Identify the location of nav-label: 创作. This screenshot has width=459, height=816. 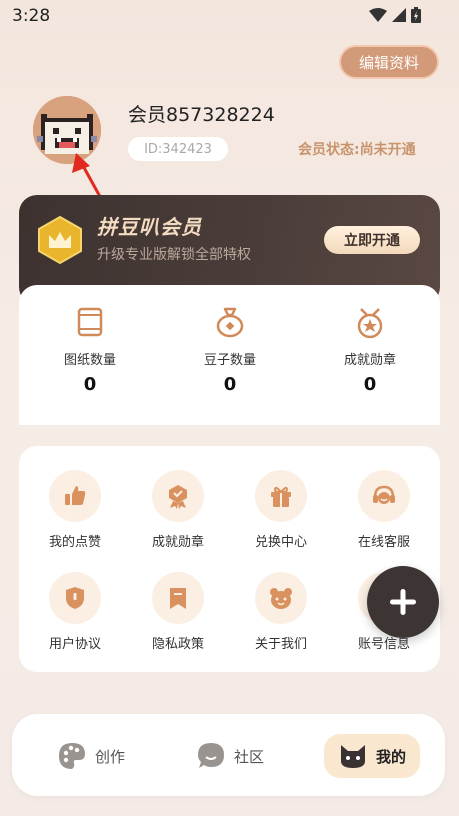
(110, 756).